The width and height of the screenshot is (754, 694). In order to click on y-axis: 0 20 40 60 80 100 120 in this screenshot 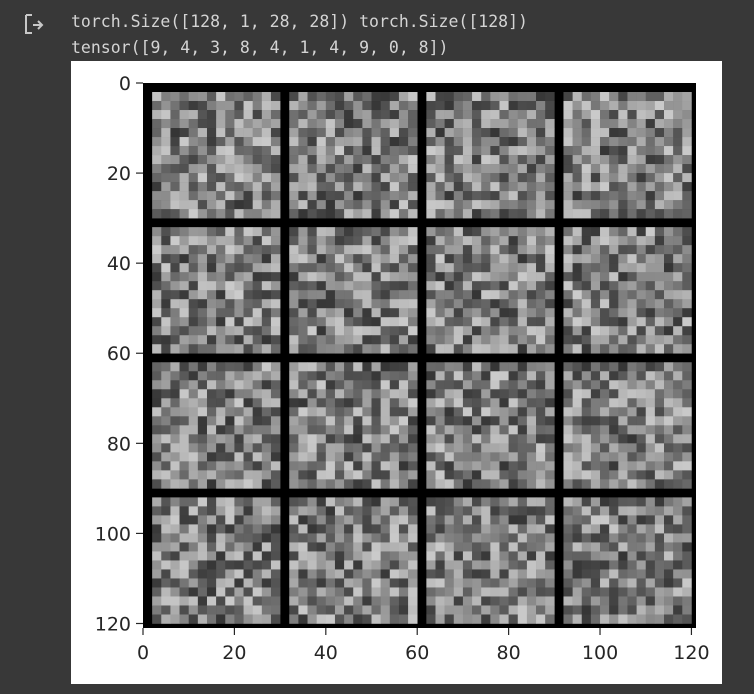, I will do `click(119, 354)`.